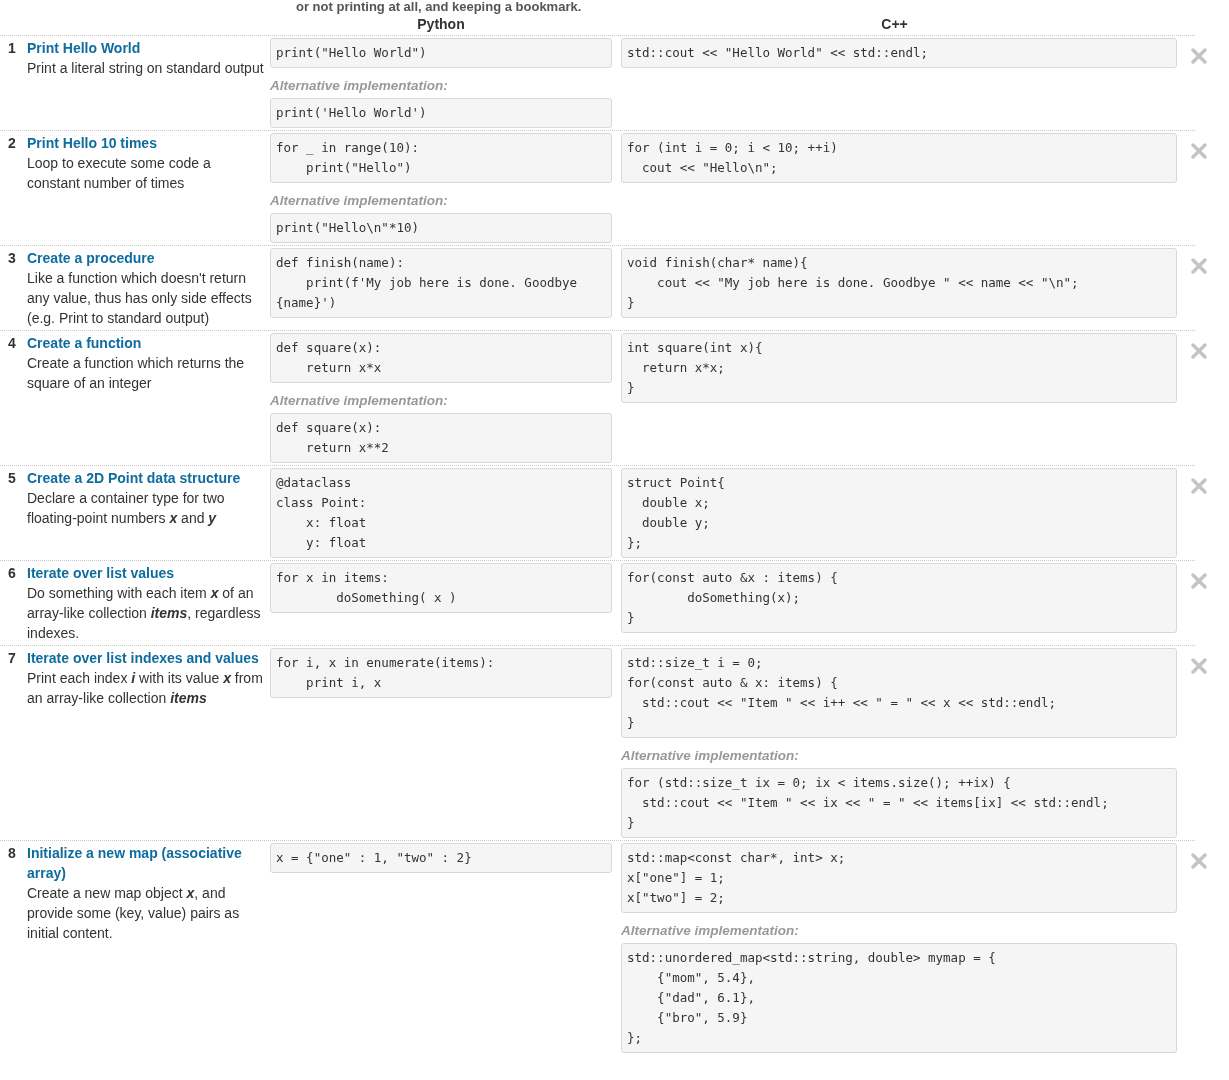 The width and height of the screenshot is (1229, 1080). What do you see at coordinates (441, 358) in the screenshot?
I see `code-block: def square(x): return x*x` at bounding box center [441, 358].